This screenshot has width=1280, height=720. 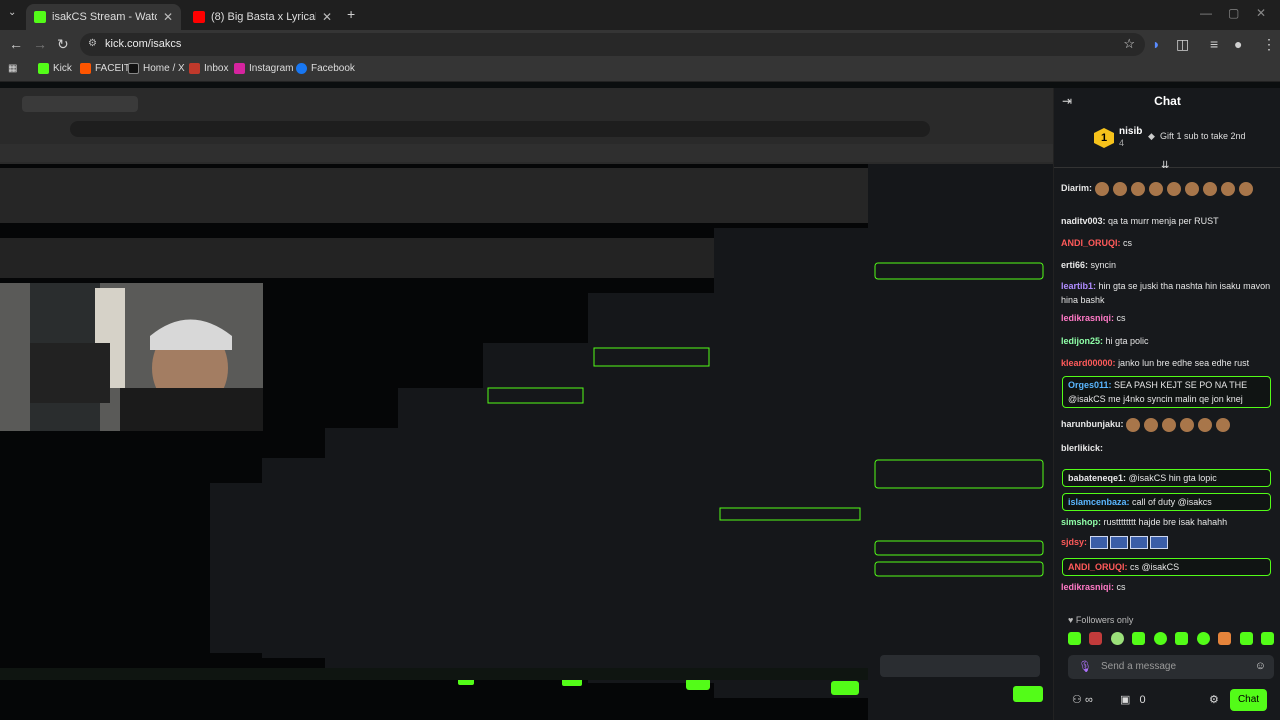 I want to click on chat-username: naditv003:, so click(x=1083, y=221).